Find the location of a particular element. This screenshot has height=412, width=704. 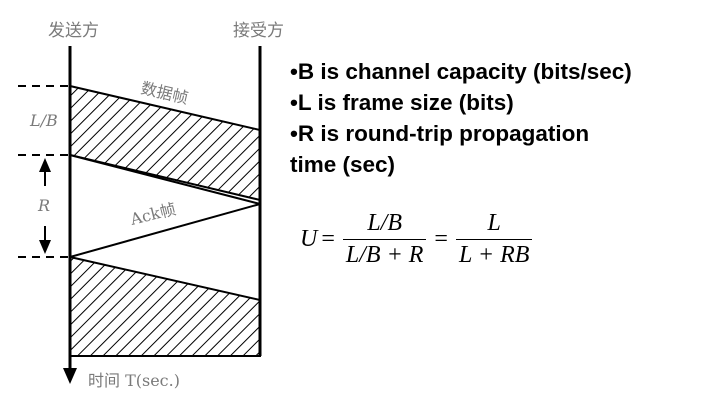

bullet-r-continued: time (sec) is located at coordinates (343, 164).